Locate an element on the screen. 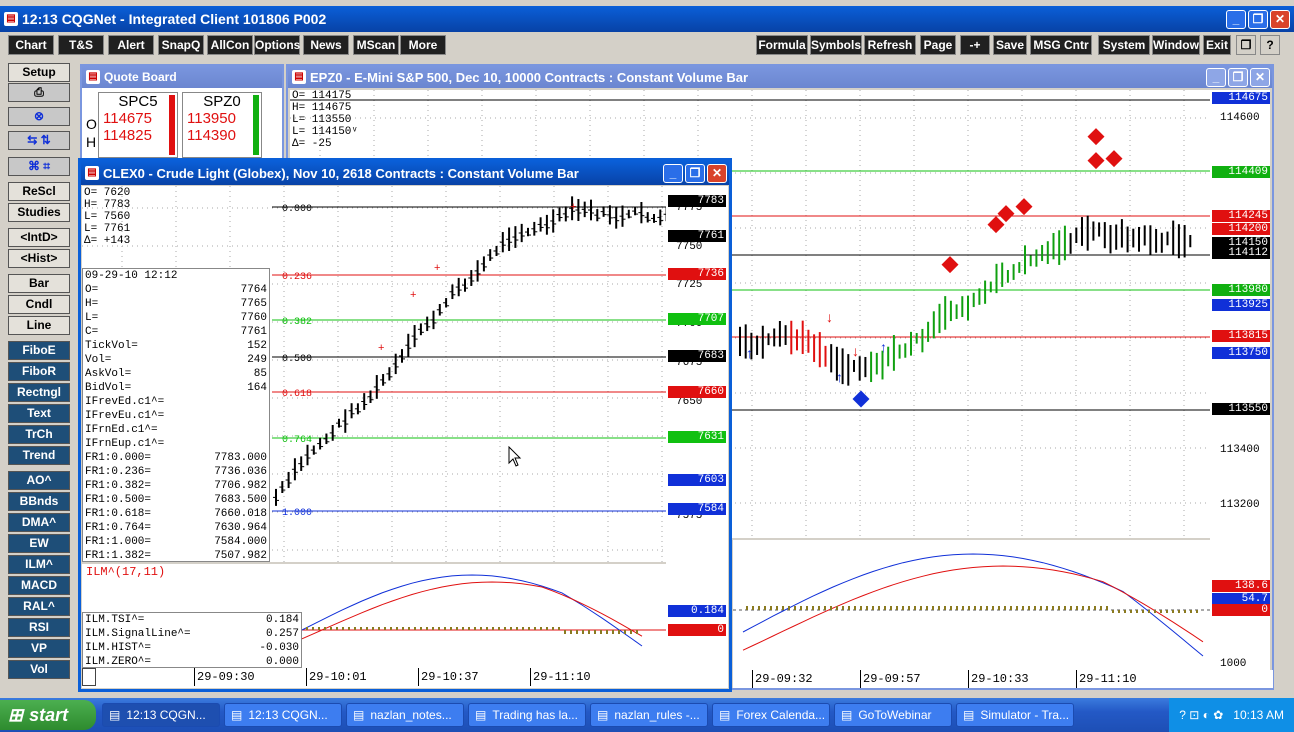 The height and width of the screenshot is (732, 1294). price-marker: 0.184 is located at coordinates (697, 611).